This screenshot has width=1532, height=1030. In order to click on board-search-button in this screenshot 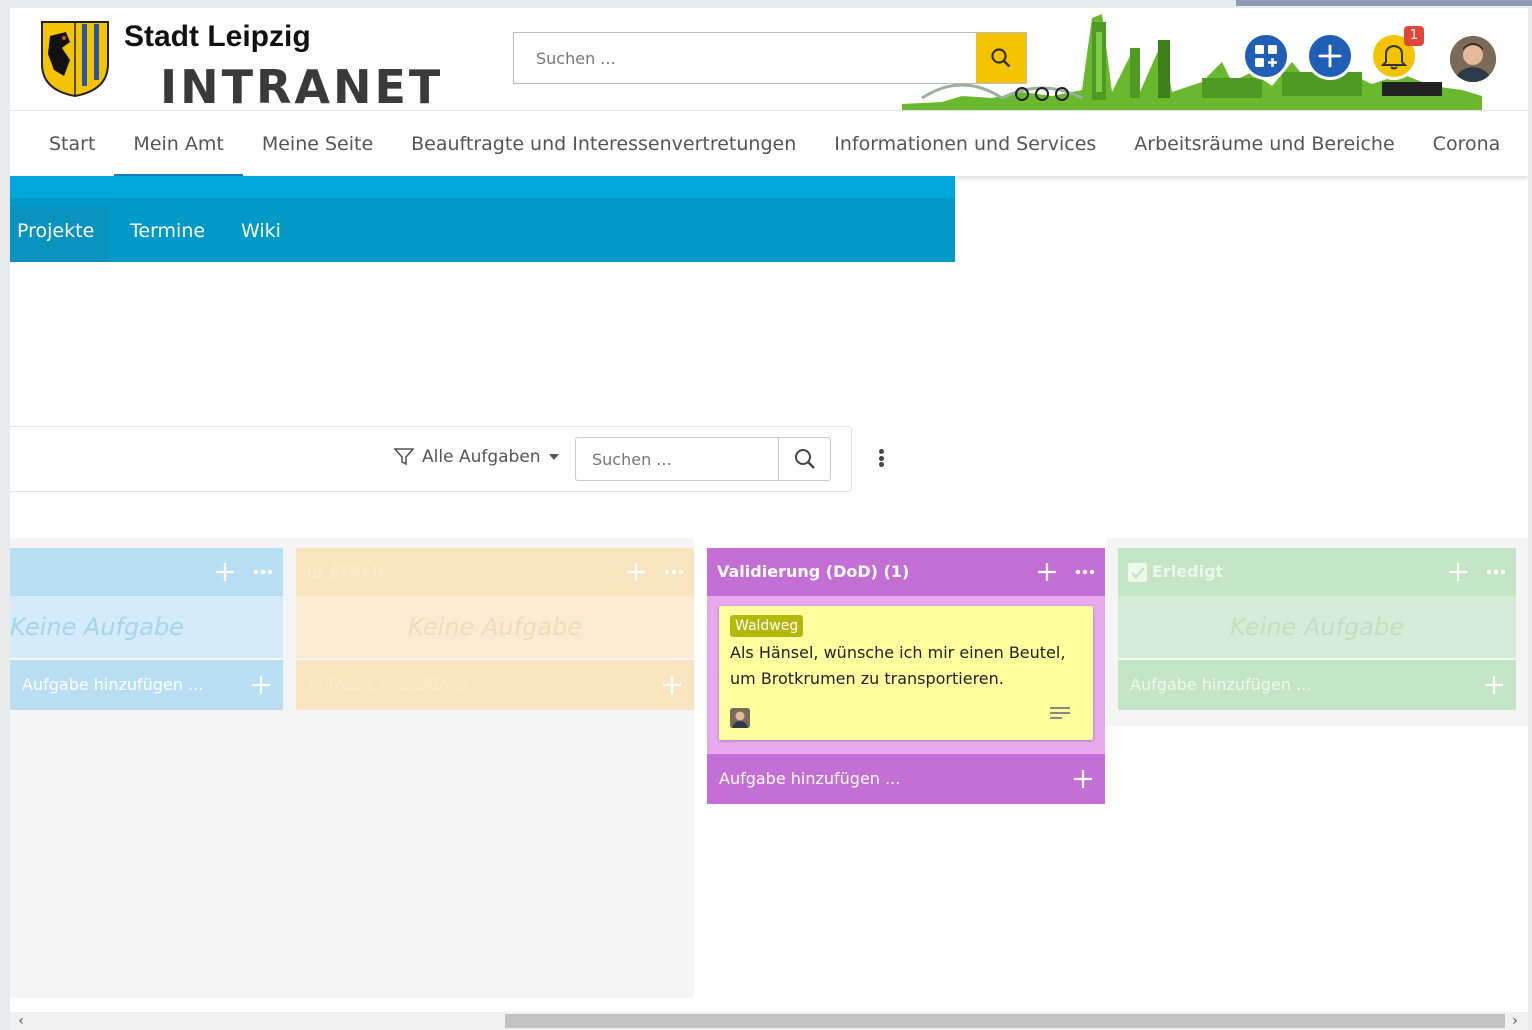, I will do `click(804, 459)`.